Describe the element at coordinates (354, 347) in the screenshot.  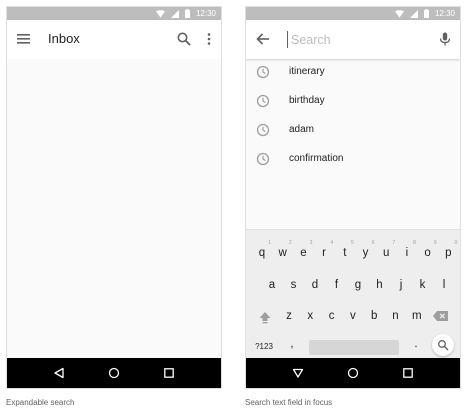
I see `key-space` at that location.